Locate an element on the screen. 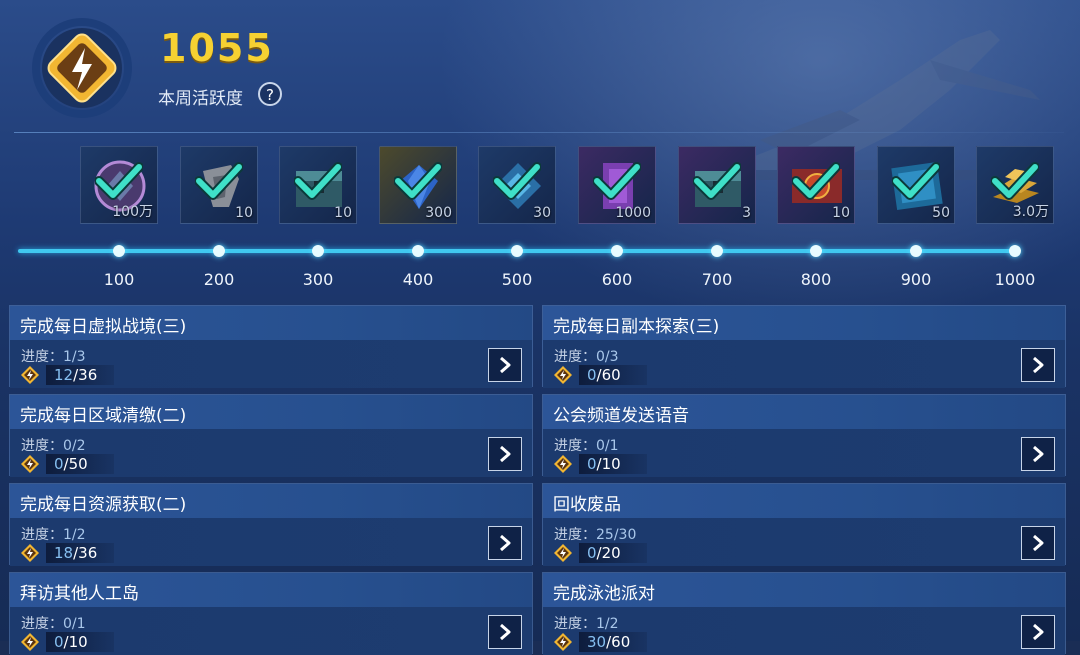  task-title: 公会频道发送语音 is located at coordinates (621, 416).